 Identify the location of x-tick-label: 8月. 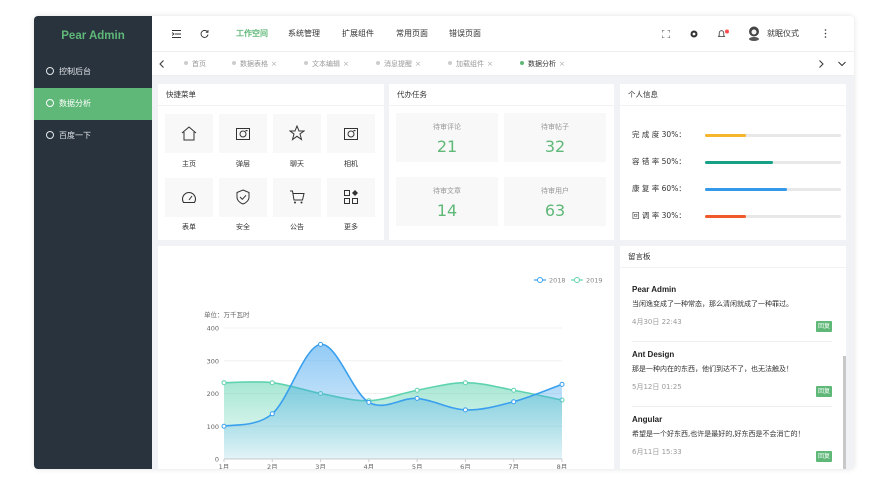
(562, 466).